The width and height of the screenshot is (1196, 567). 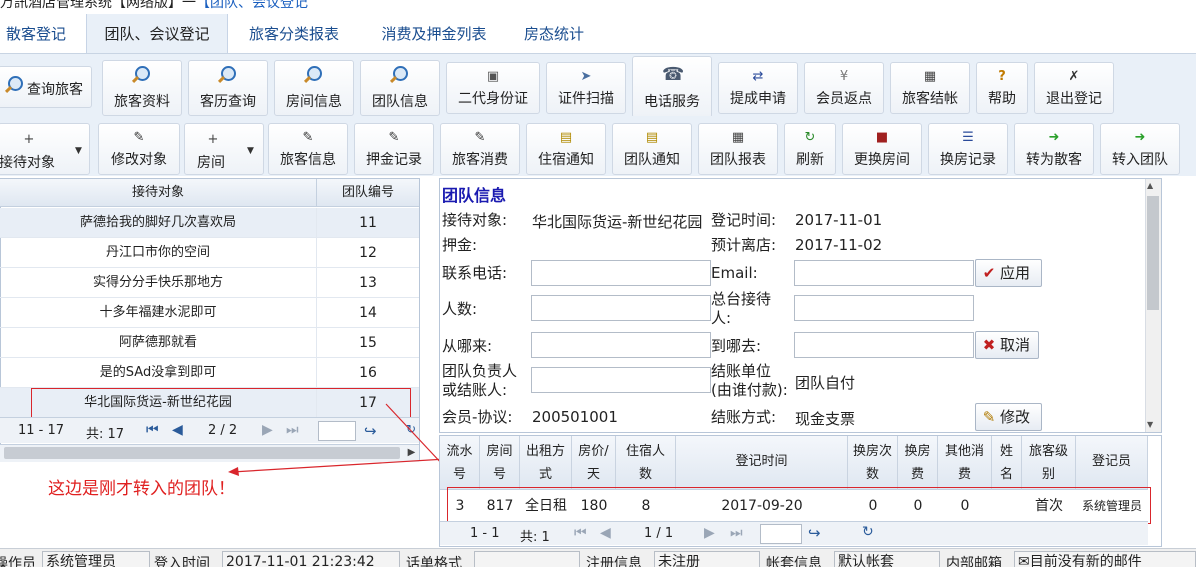 What do you see at coordinates (839, 245) in the screenshot?
I see `expected-departure-value: 2017-11-02` at bounding box center [839, 245].